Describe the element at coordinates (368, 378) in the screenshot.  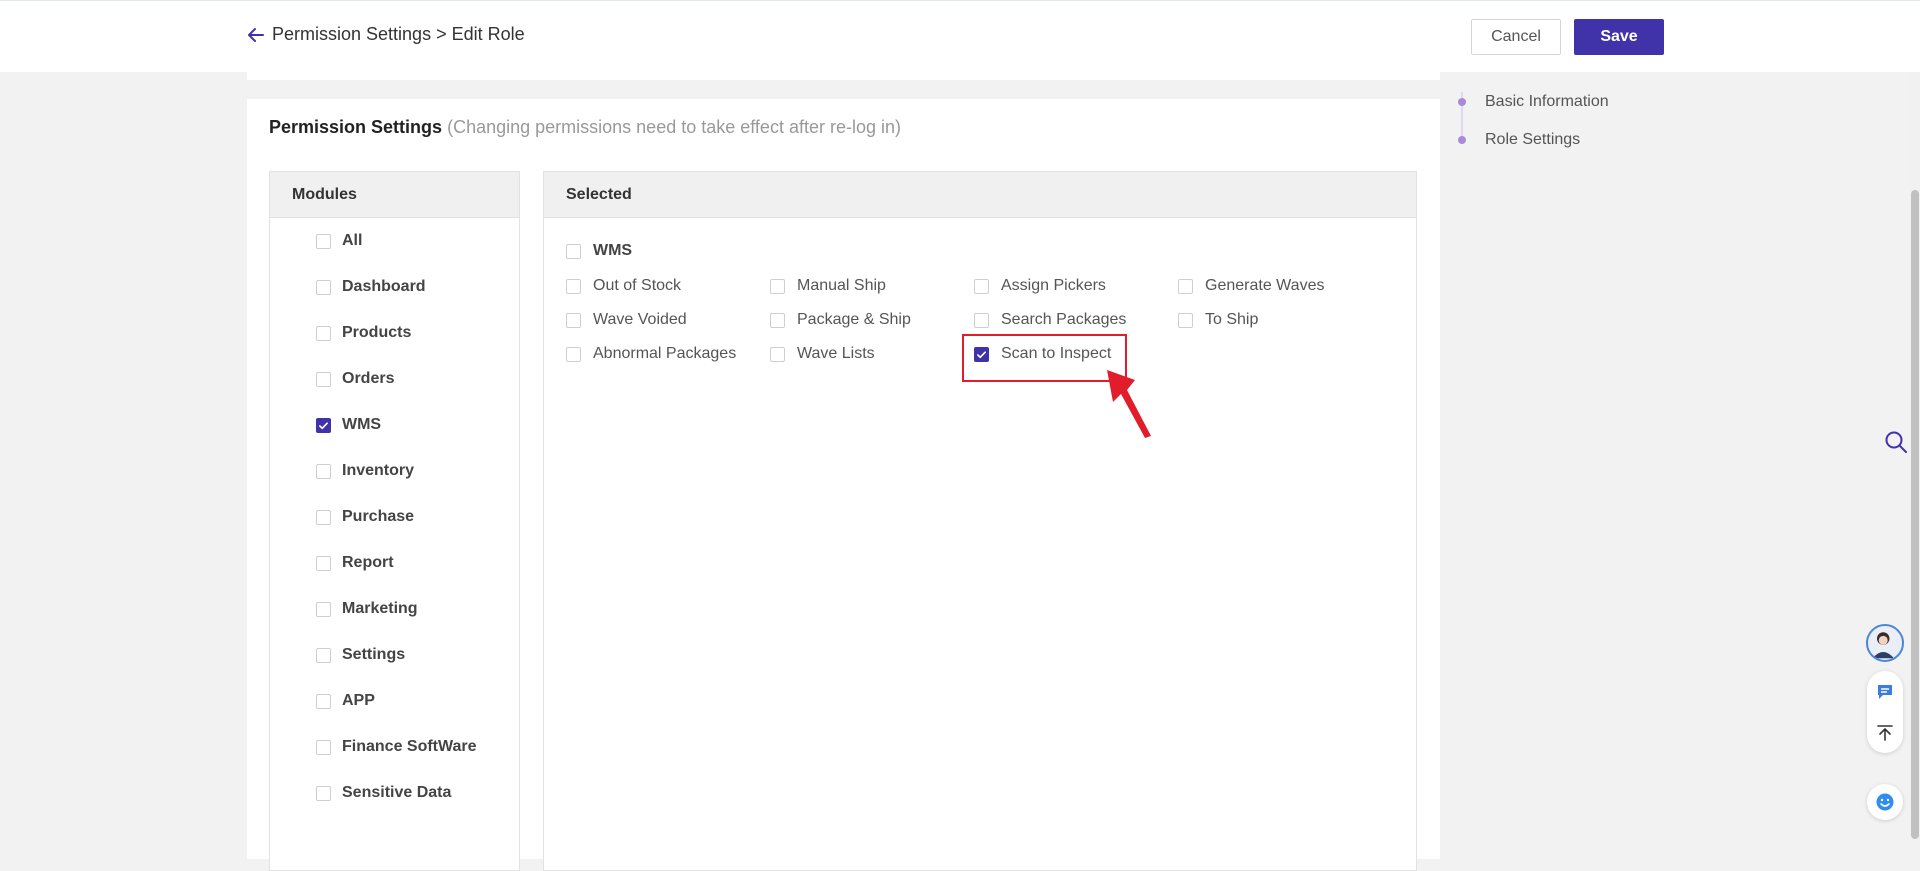
I see `module-label: Orders` at that location.